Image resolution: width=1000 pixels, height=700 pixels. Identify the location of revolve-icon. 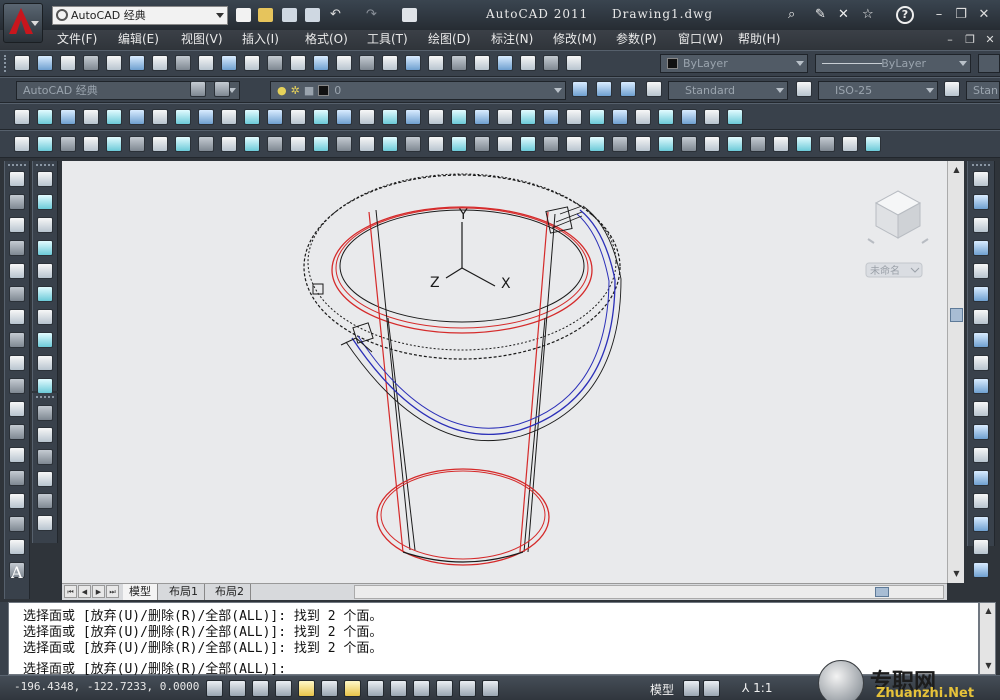
(321, 117).